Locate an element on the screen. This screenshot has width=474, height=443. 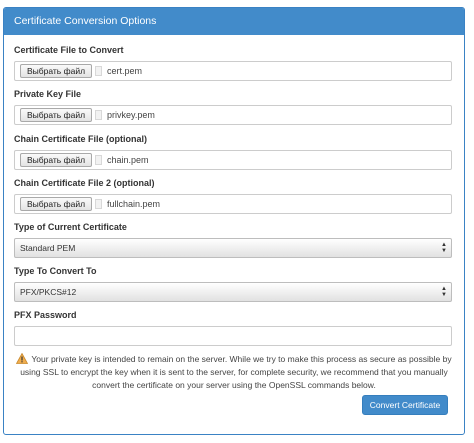
current-type-value: Standard PEM is located at coordinates (48, 248).